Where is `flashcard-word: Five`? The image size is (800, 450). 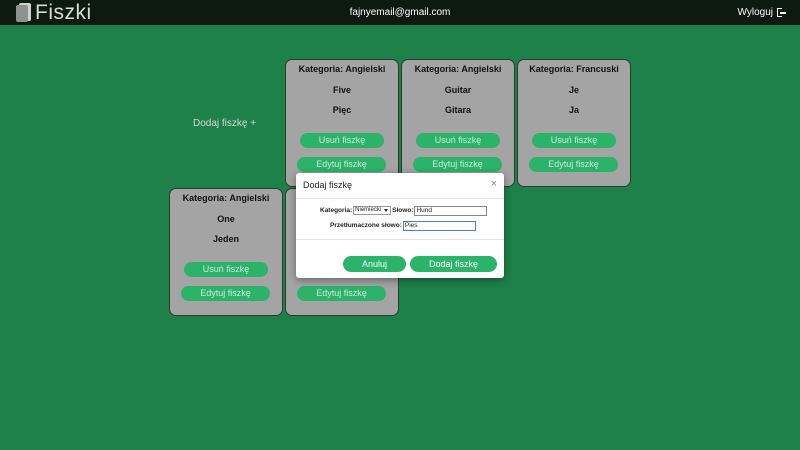 flashcard-word: Five is located at coordinates (341, 90).